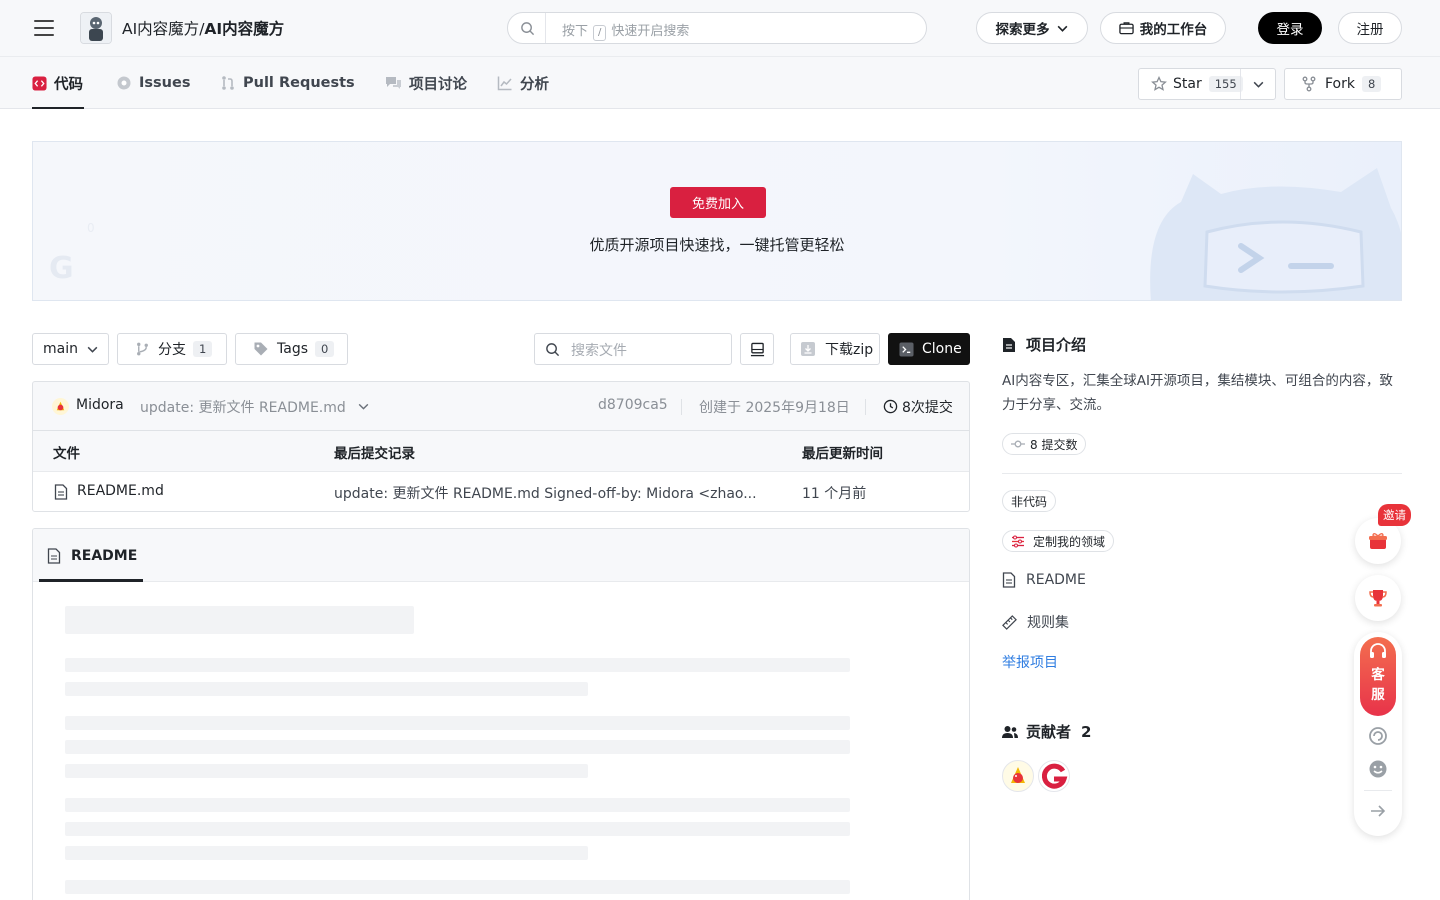 The height and width of the screenshot is (900, 1440). Describe the element at coordinates (1378, 736) in the screenshot. I see `refresh-icon` at that location.